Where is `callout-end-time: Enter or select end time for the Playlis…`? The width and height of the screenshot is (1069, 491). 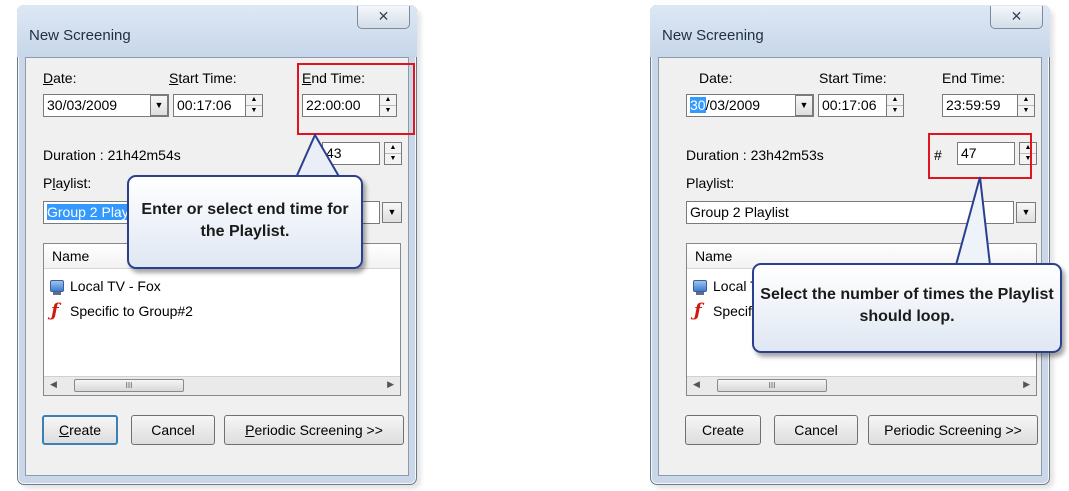 callout-end-time: Enter or select end time for the Playlis… is located at coordinates (245, 222).